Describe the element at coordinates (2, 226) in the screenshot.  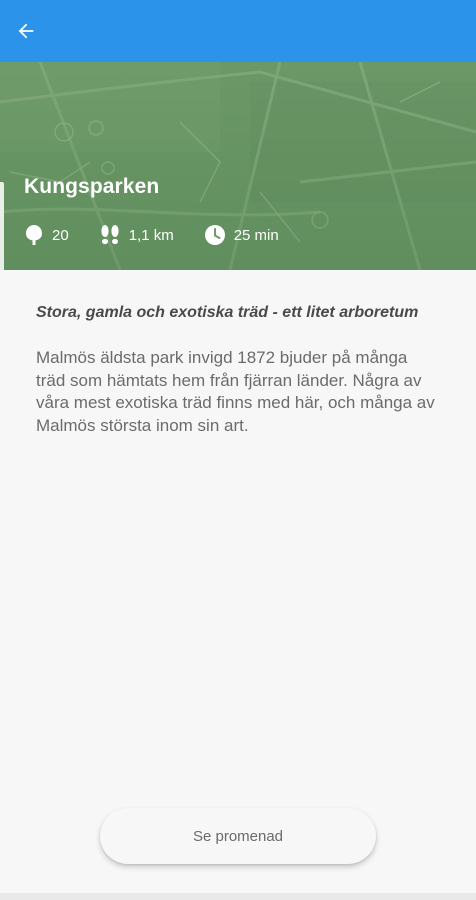
I see `drawer-edge-handle` at that location.